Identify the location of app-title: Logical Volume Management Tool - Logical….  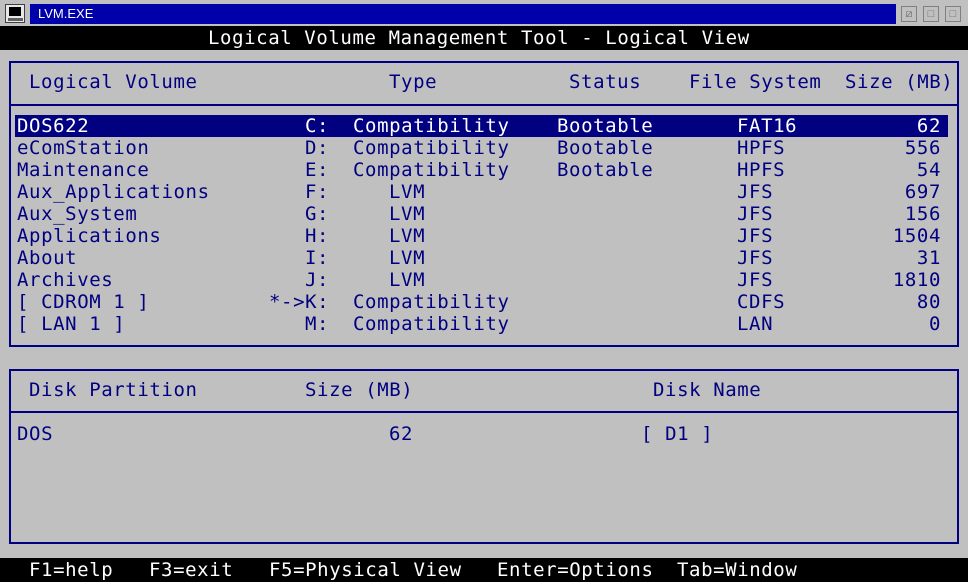
(479, 38).